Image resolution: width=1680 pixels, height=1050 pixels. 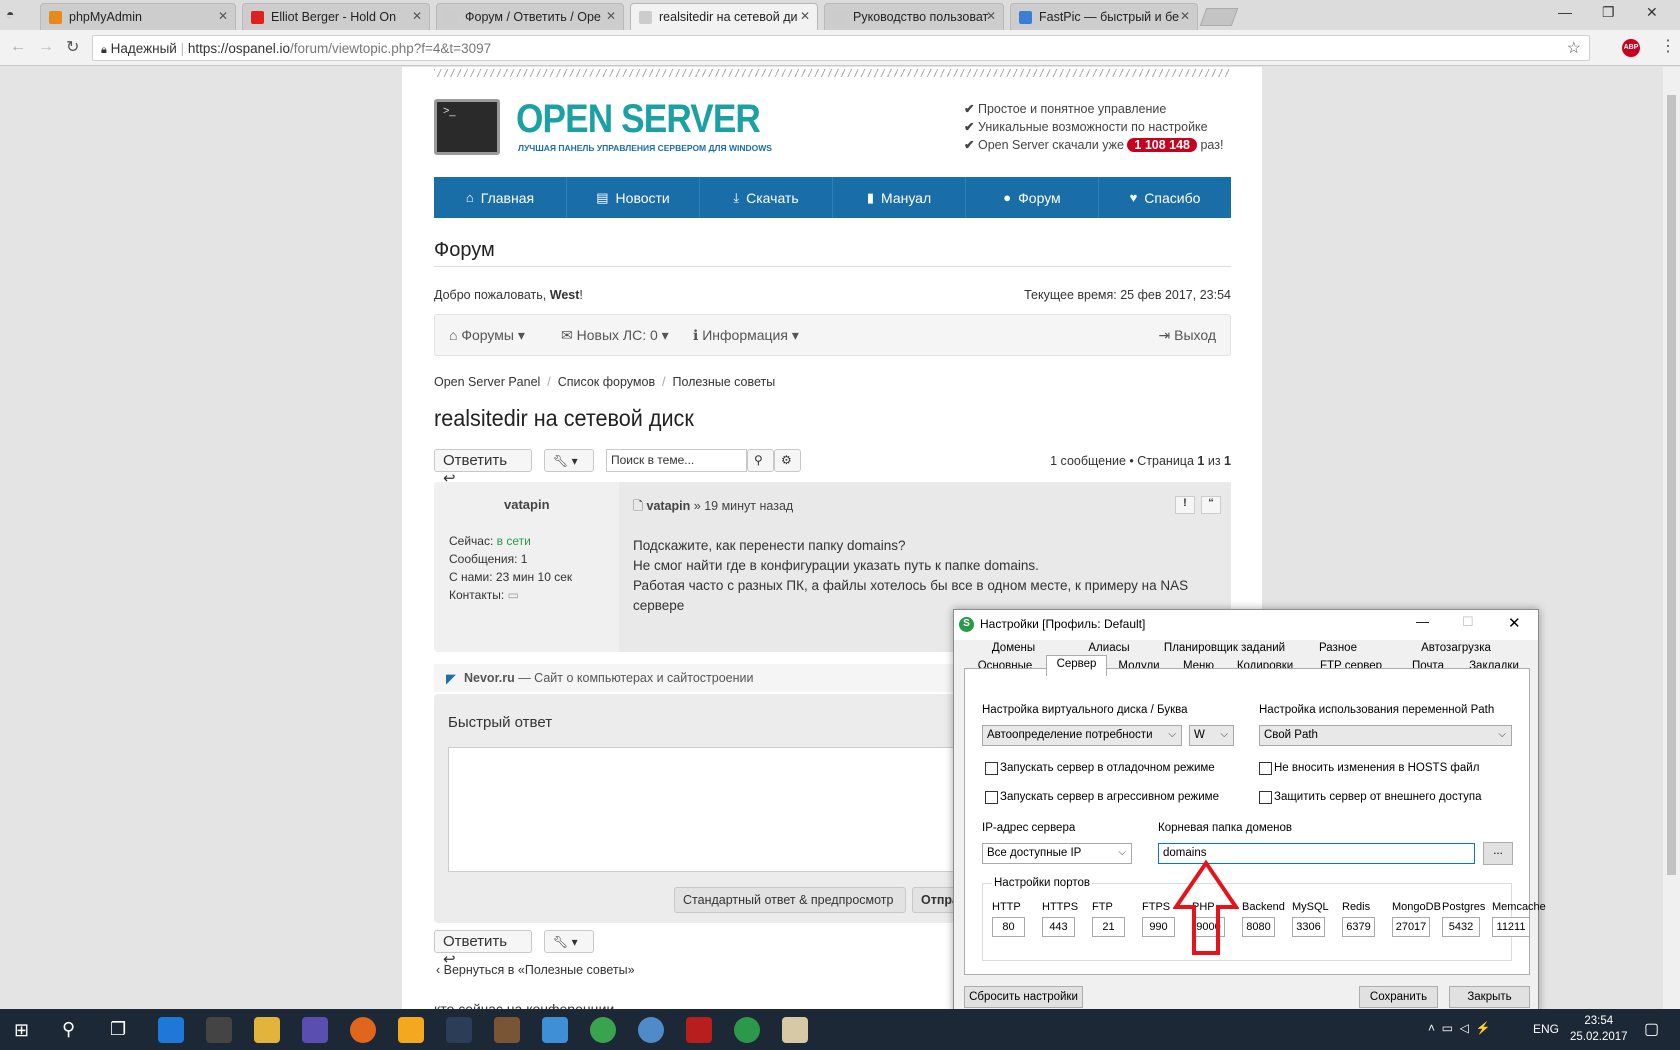 I want to click on explorer-icon, so click(x=267, y=1030).